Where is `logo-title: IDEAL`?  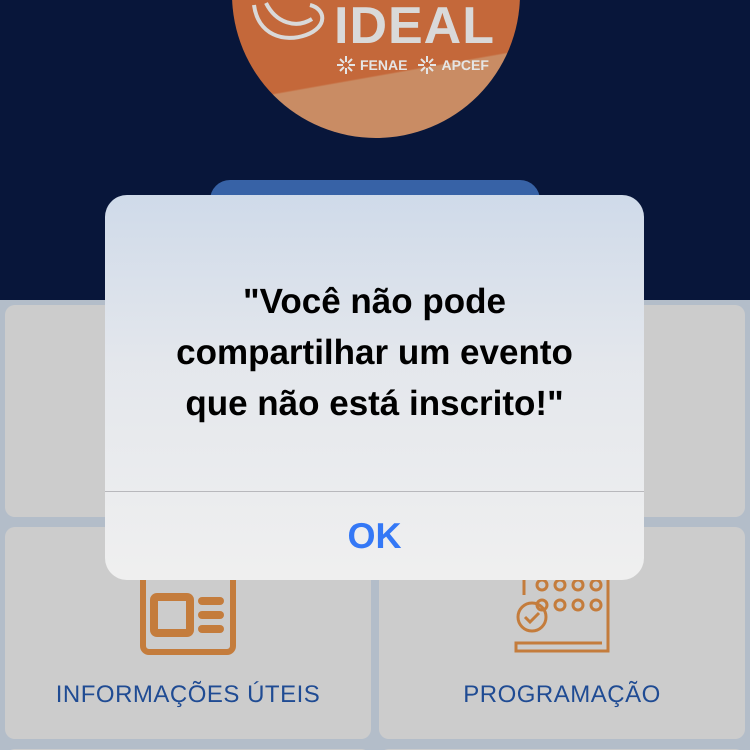
logo-title: IDEAL is located at coordinates (414, 26).